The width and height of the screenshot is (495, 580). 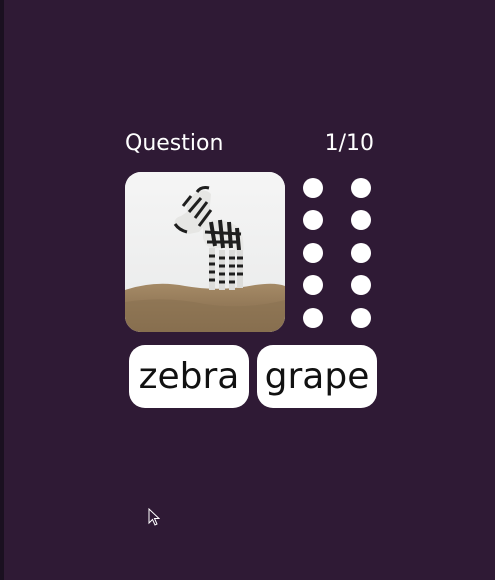 What do you see at coordinates (338, 253) in the screenshot?
I see `progress-dots` at bounding box center [338, 253].